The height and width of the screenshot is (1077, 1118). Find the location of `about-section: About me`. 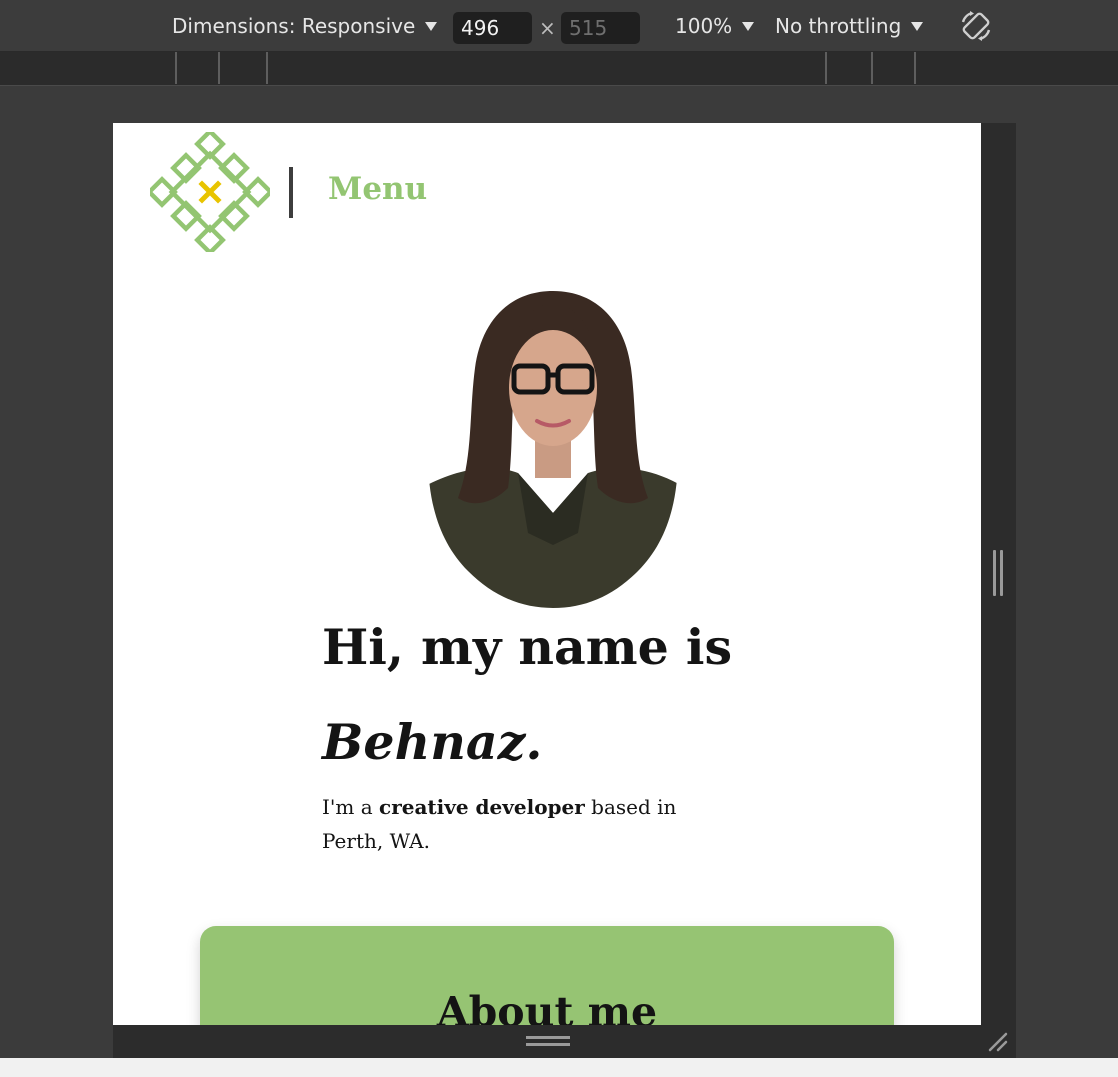

about-section: About me is located at coordinates (547, 975).